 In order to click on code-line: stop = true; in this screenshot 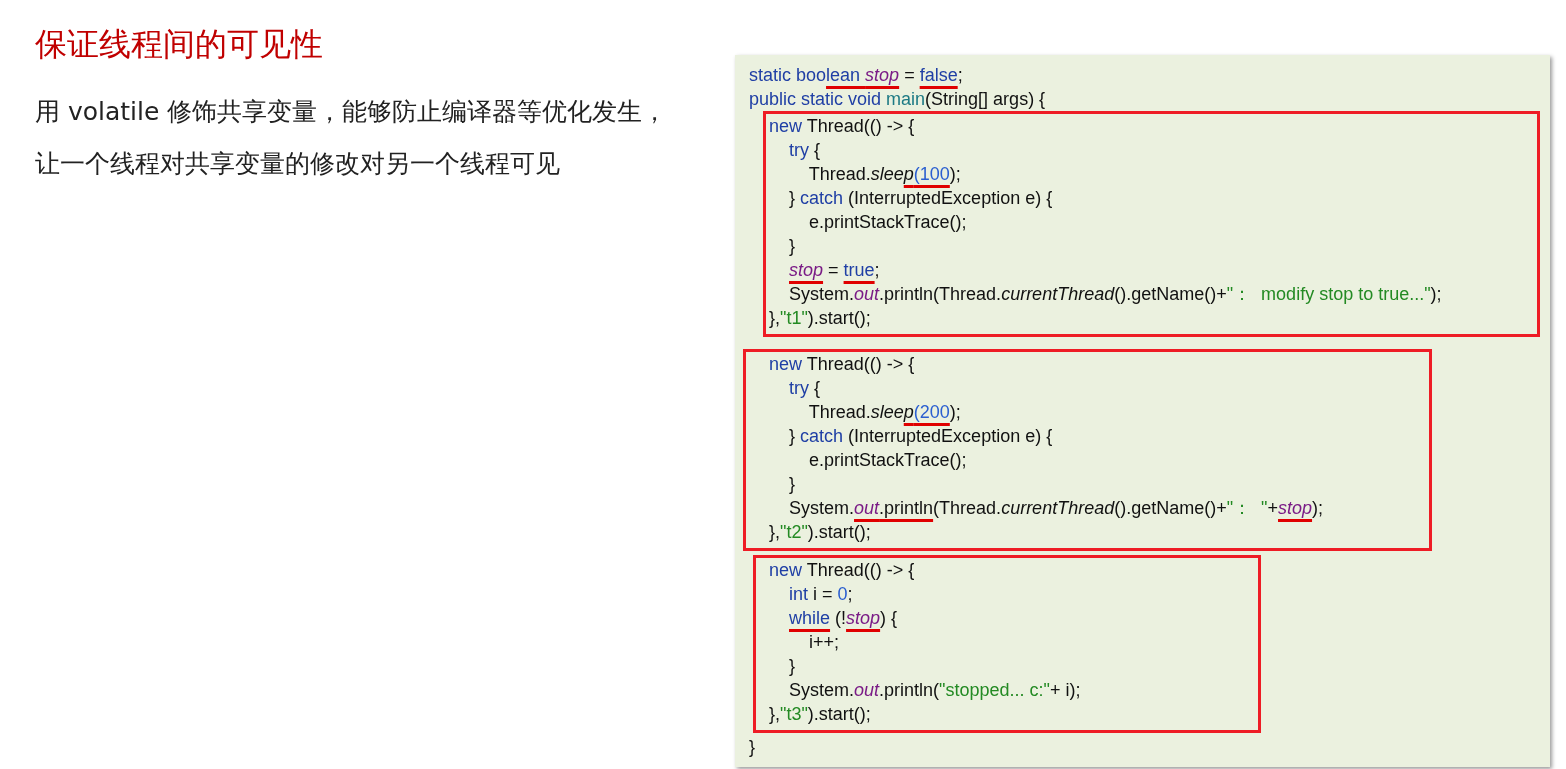, I will do `click(834, 270)`.